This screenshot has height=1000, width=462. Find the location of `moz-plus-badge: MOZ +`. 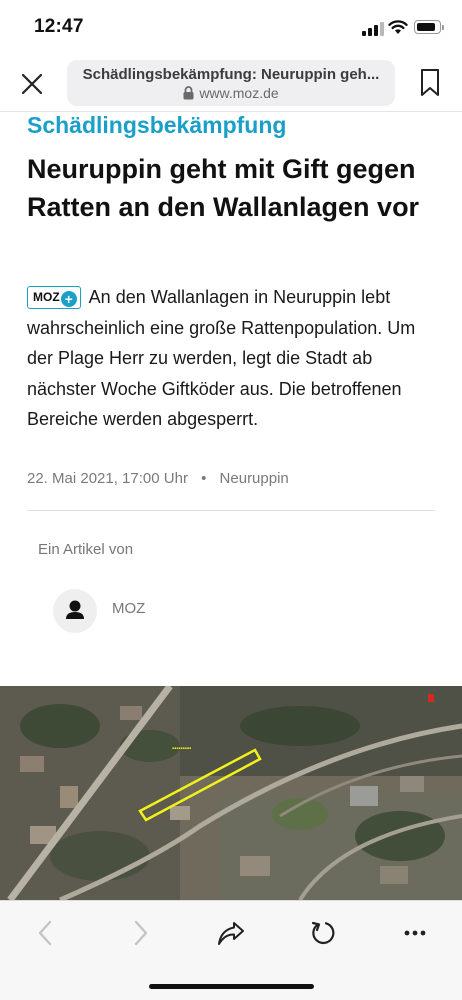

moz-plus-badge: MOZ + is located at coordinates (54, 297).